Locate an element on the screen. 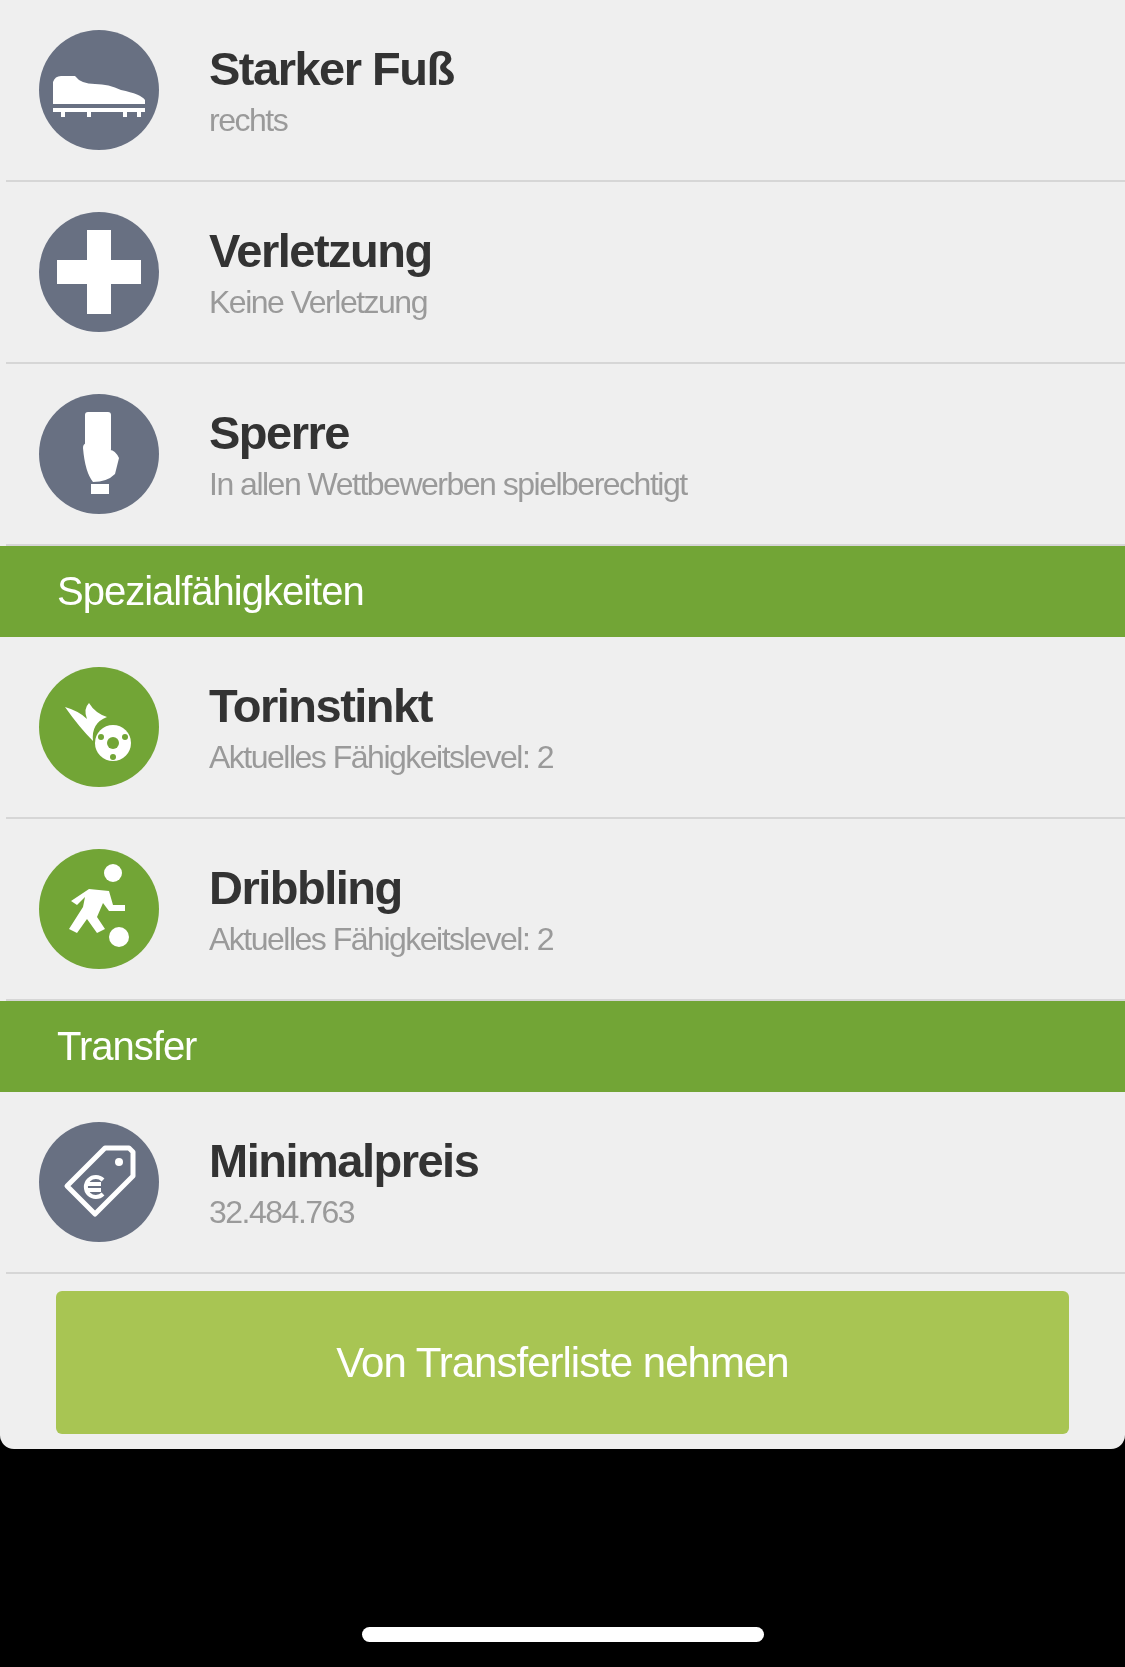 Image resolution: width=1125 pixels, height=1667 pixels. item-title: Sperre is located at coordinates (279, 432).